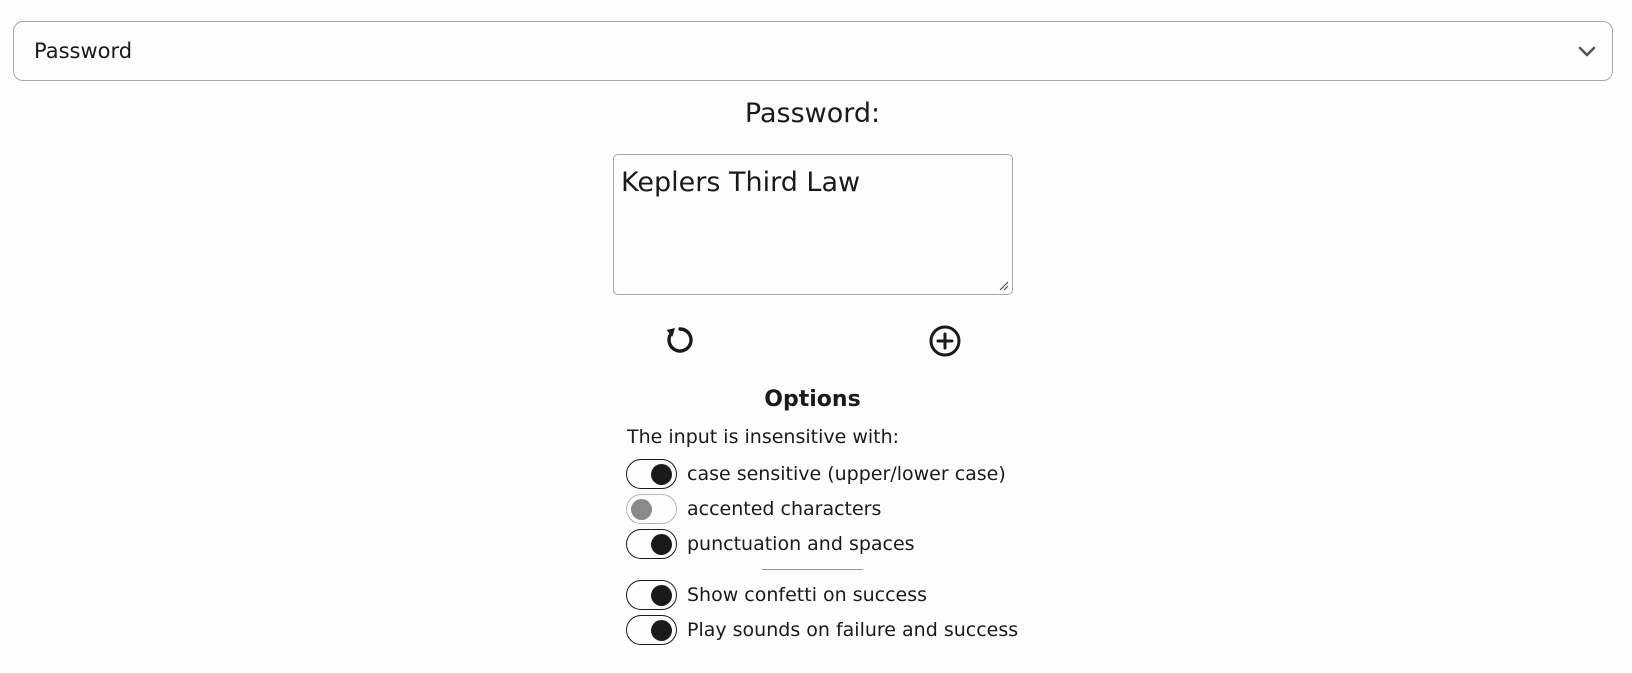  Describe the element at coordinates (1004, 286) in the screenshot. I see `resize-grip-icon` at that location.